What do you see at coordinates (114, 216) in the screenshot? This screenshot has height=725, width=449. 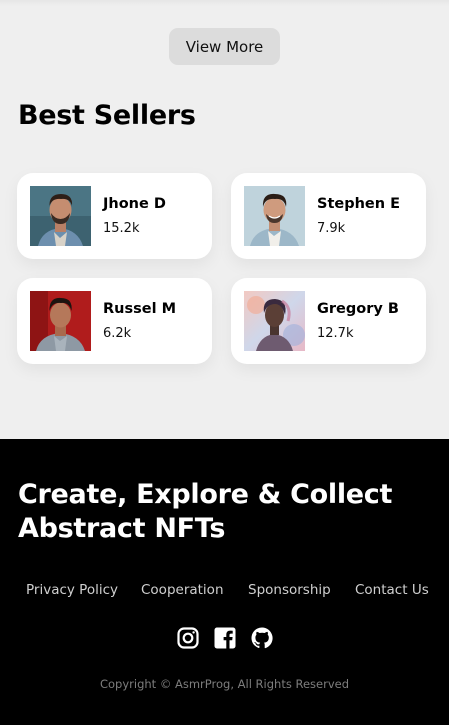 I see `seller-card: Jhone D 15.2k` at bounding box center [114, 216].